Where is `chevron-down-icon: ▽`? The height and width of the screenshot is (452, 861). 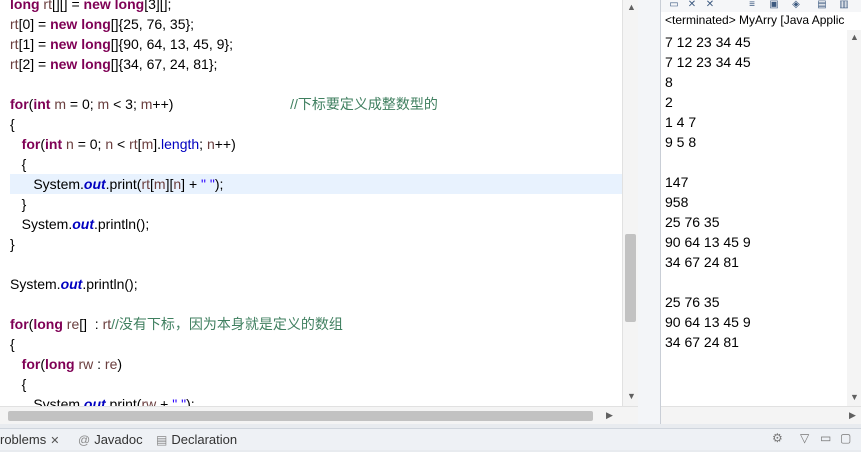 chevron-down-icon: ▽ is located at coordinates (804, 438).